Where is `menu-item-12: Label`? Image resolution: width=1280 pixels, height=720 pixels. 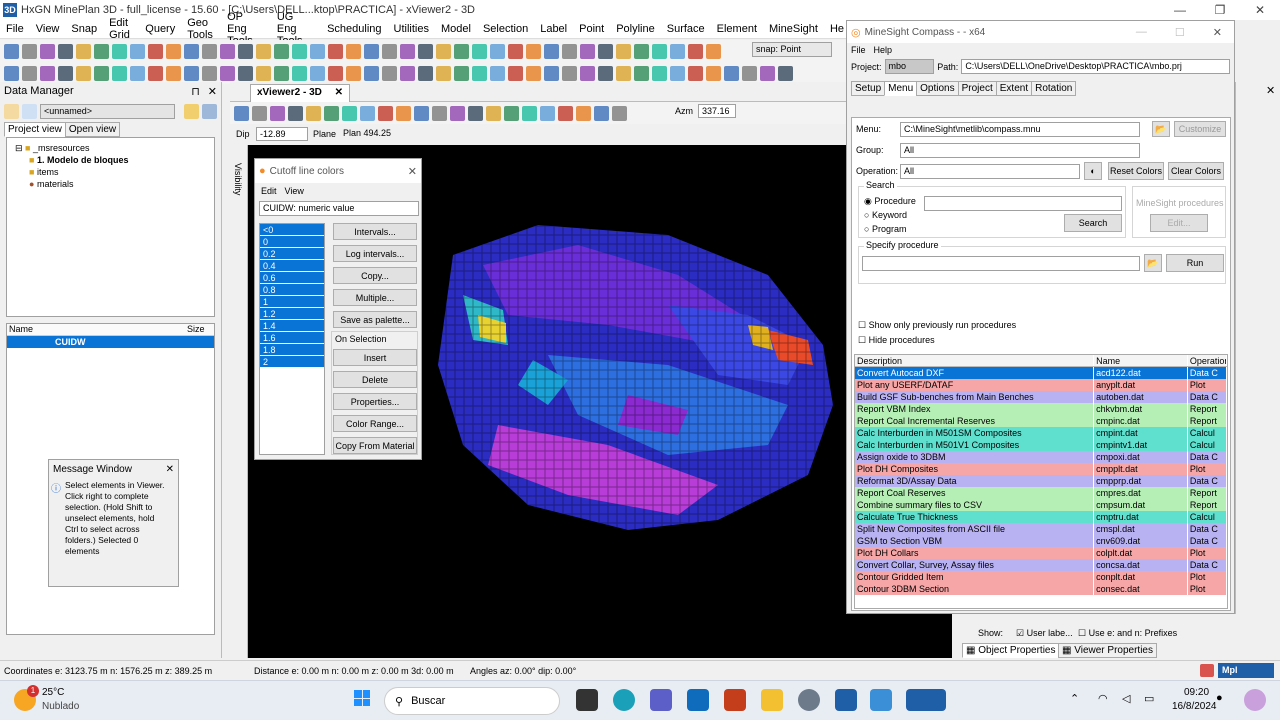 menu-item-12: Label is located at coordinates (553, 29).